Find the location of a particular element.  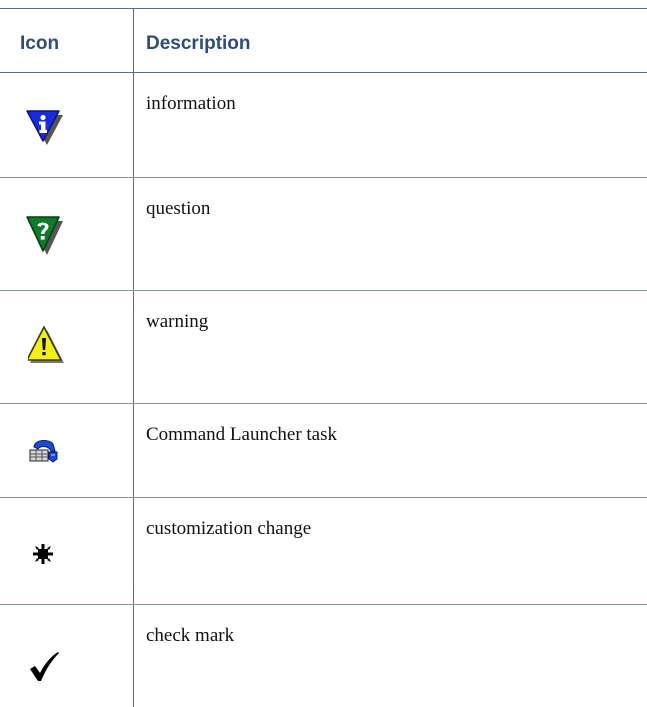

table-header-row: Icon Description is located at coordinates (323, 40).